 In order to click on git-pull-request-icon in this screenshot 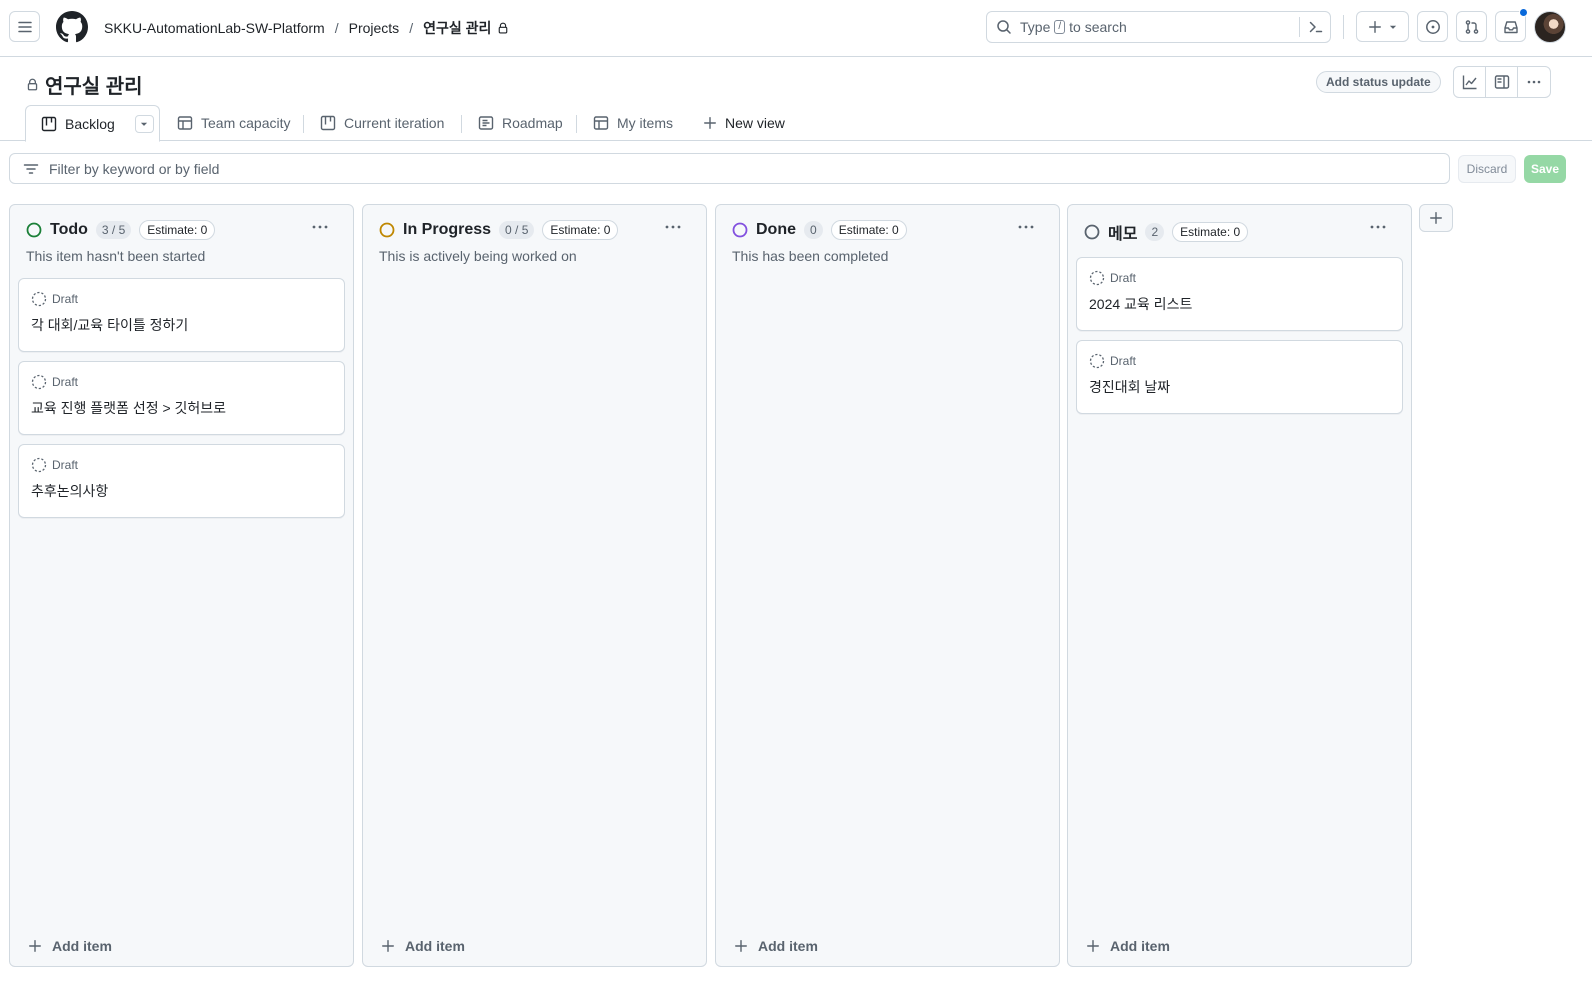, I will do `click(1471, 26)`.